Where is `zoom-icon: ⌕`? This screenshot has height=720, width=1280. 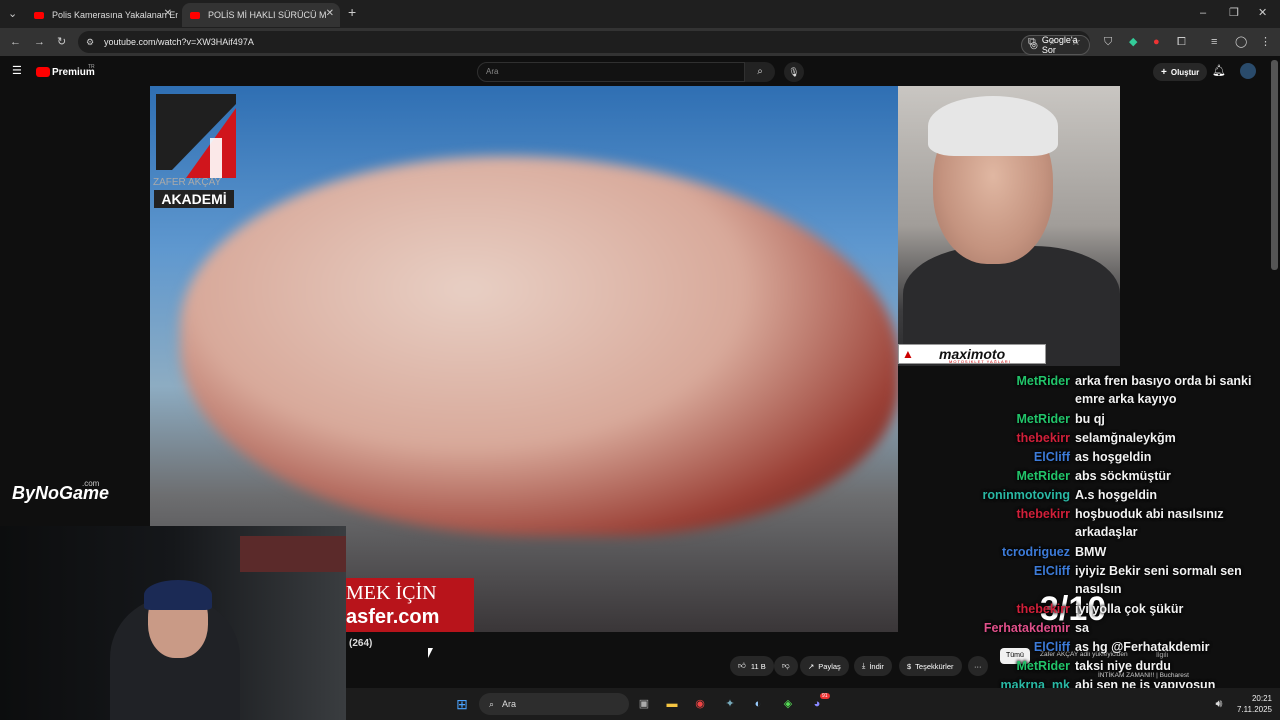
zoom-icon: ⌕ is located at coordinates (1053, 42).